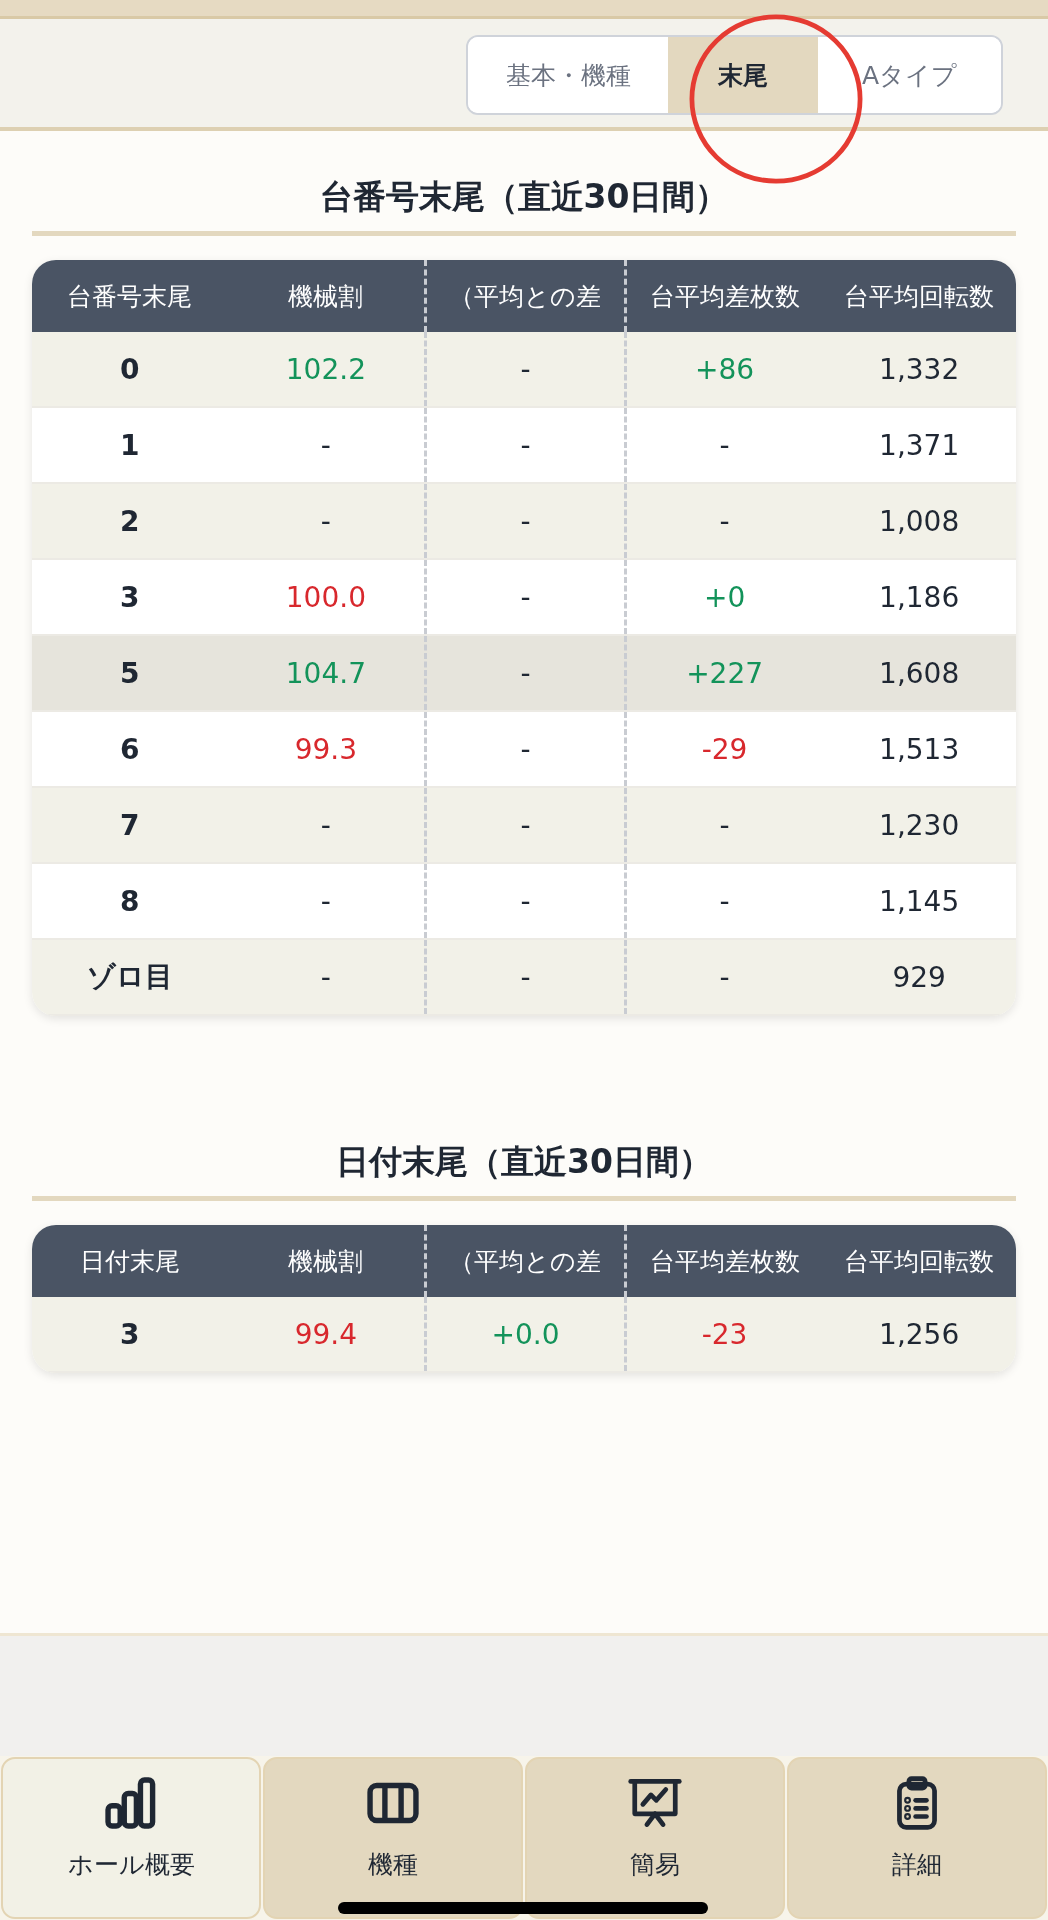 This screenshot has width=1048, height=1920. Describe the element at coordinates (724, 1334) in the screenshot. I see `table-cell: -23` at that location.